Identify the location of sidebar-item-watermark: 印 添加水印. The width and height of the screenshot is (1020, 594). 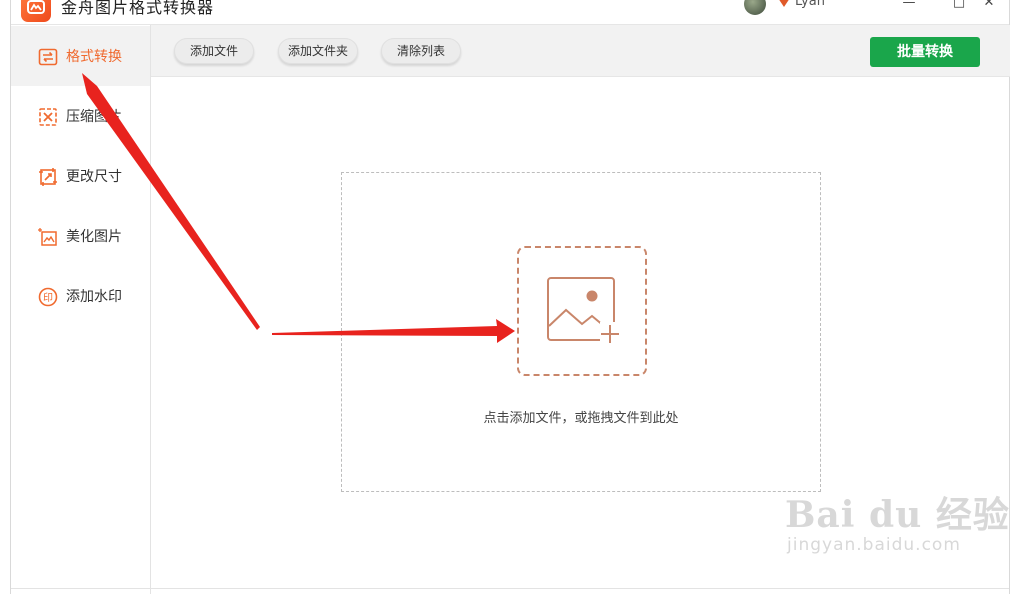
(80, 296).